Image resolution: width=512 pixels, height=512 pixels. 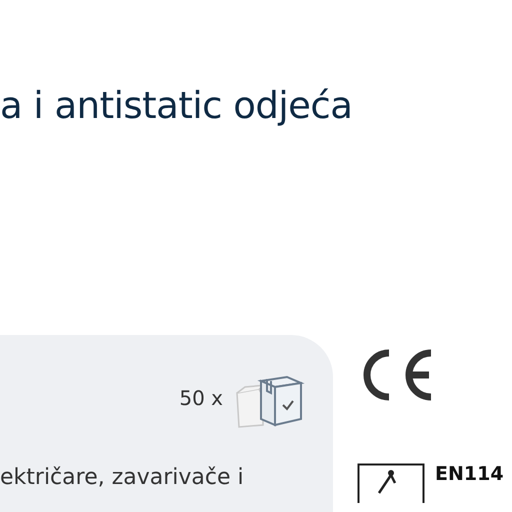 I want to click on package-quantity: 50 x, so click(x=201, y=398).